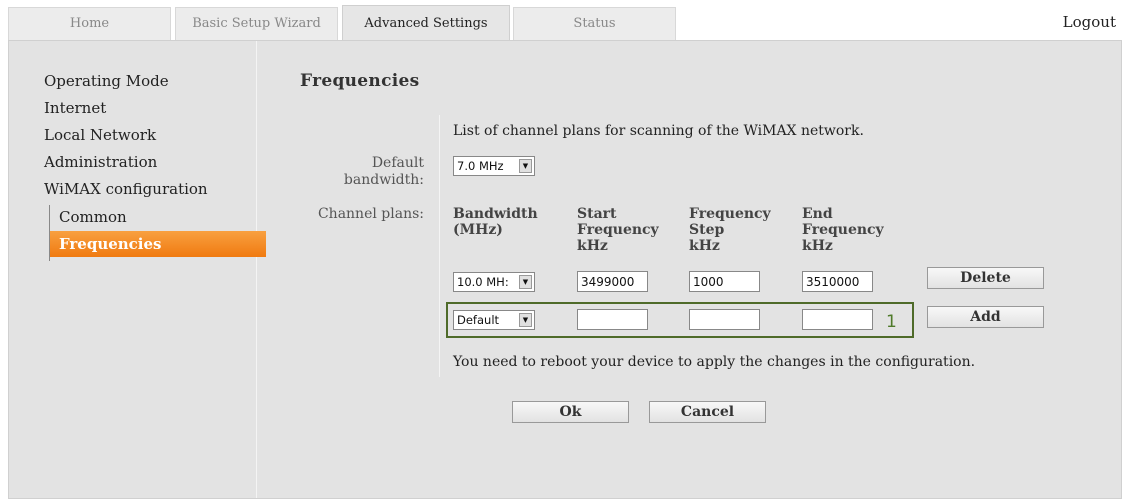 Image resolution: width=1122 pixels, height=499 pixels. Describe the element at coordinates (707, 230) in the screenshot. I see `column-header-line: Step` at that location.